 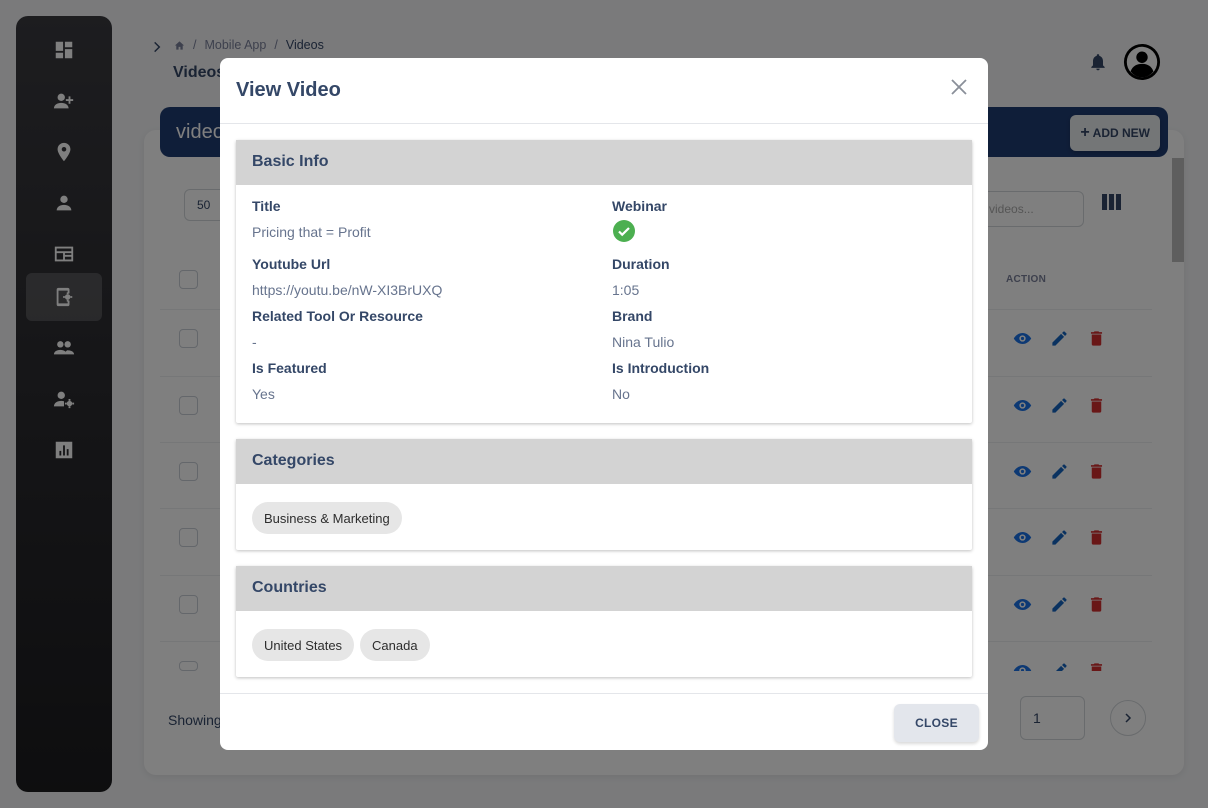 I want to click on categories-section: Categories Business & Marketing, so click(x=604, y=494).